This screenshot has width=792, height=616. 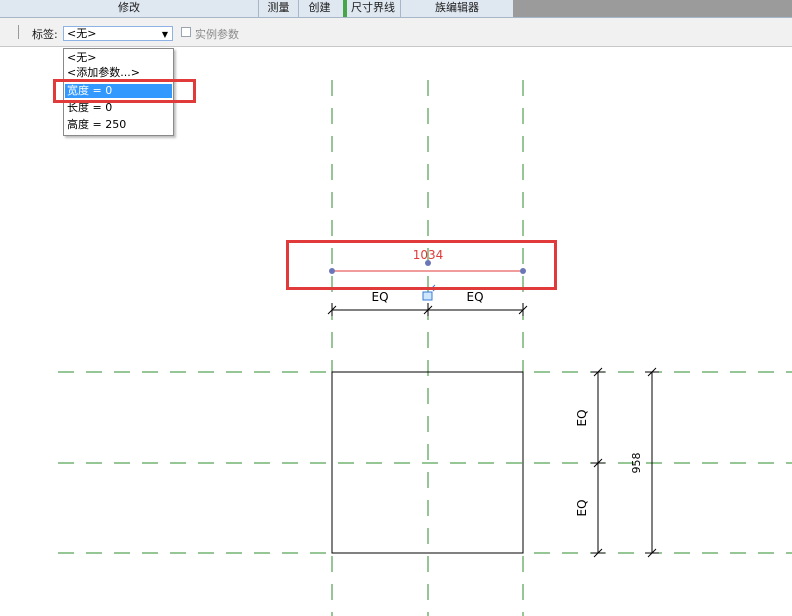 I want to click on vertical-overall-dimension-value: 958, so click(x=636, y=463).